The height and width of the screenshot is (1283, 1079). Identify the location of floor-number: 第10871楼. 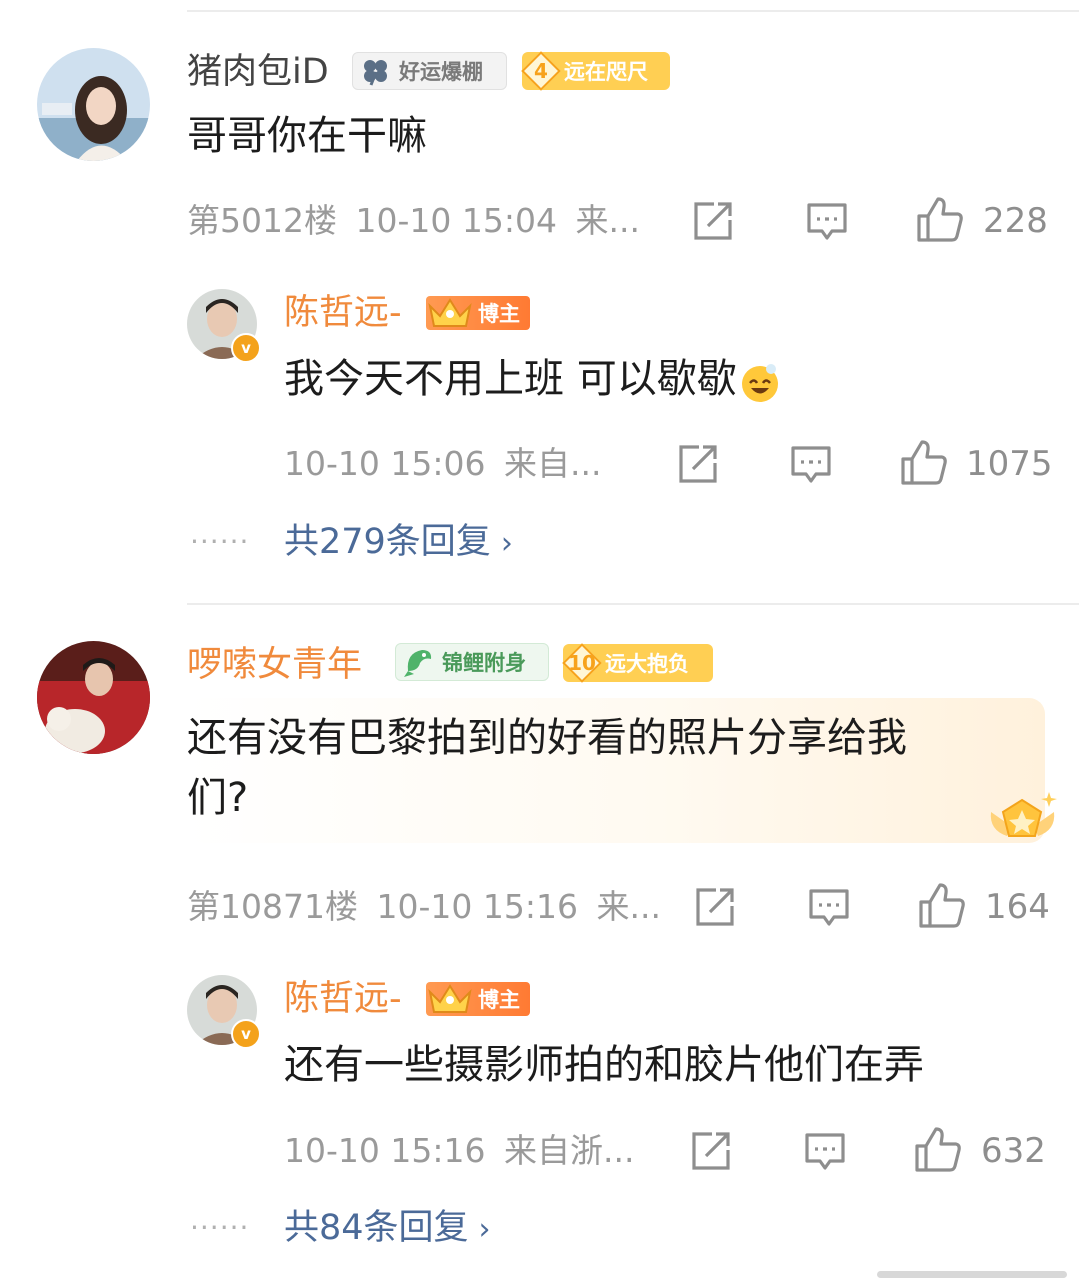
(272, 906).